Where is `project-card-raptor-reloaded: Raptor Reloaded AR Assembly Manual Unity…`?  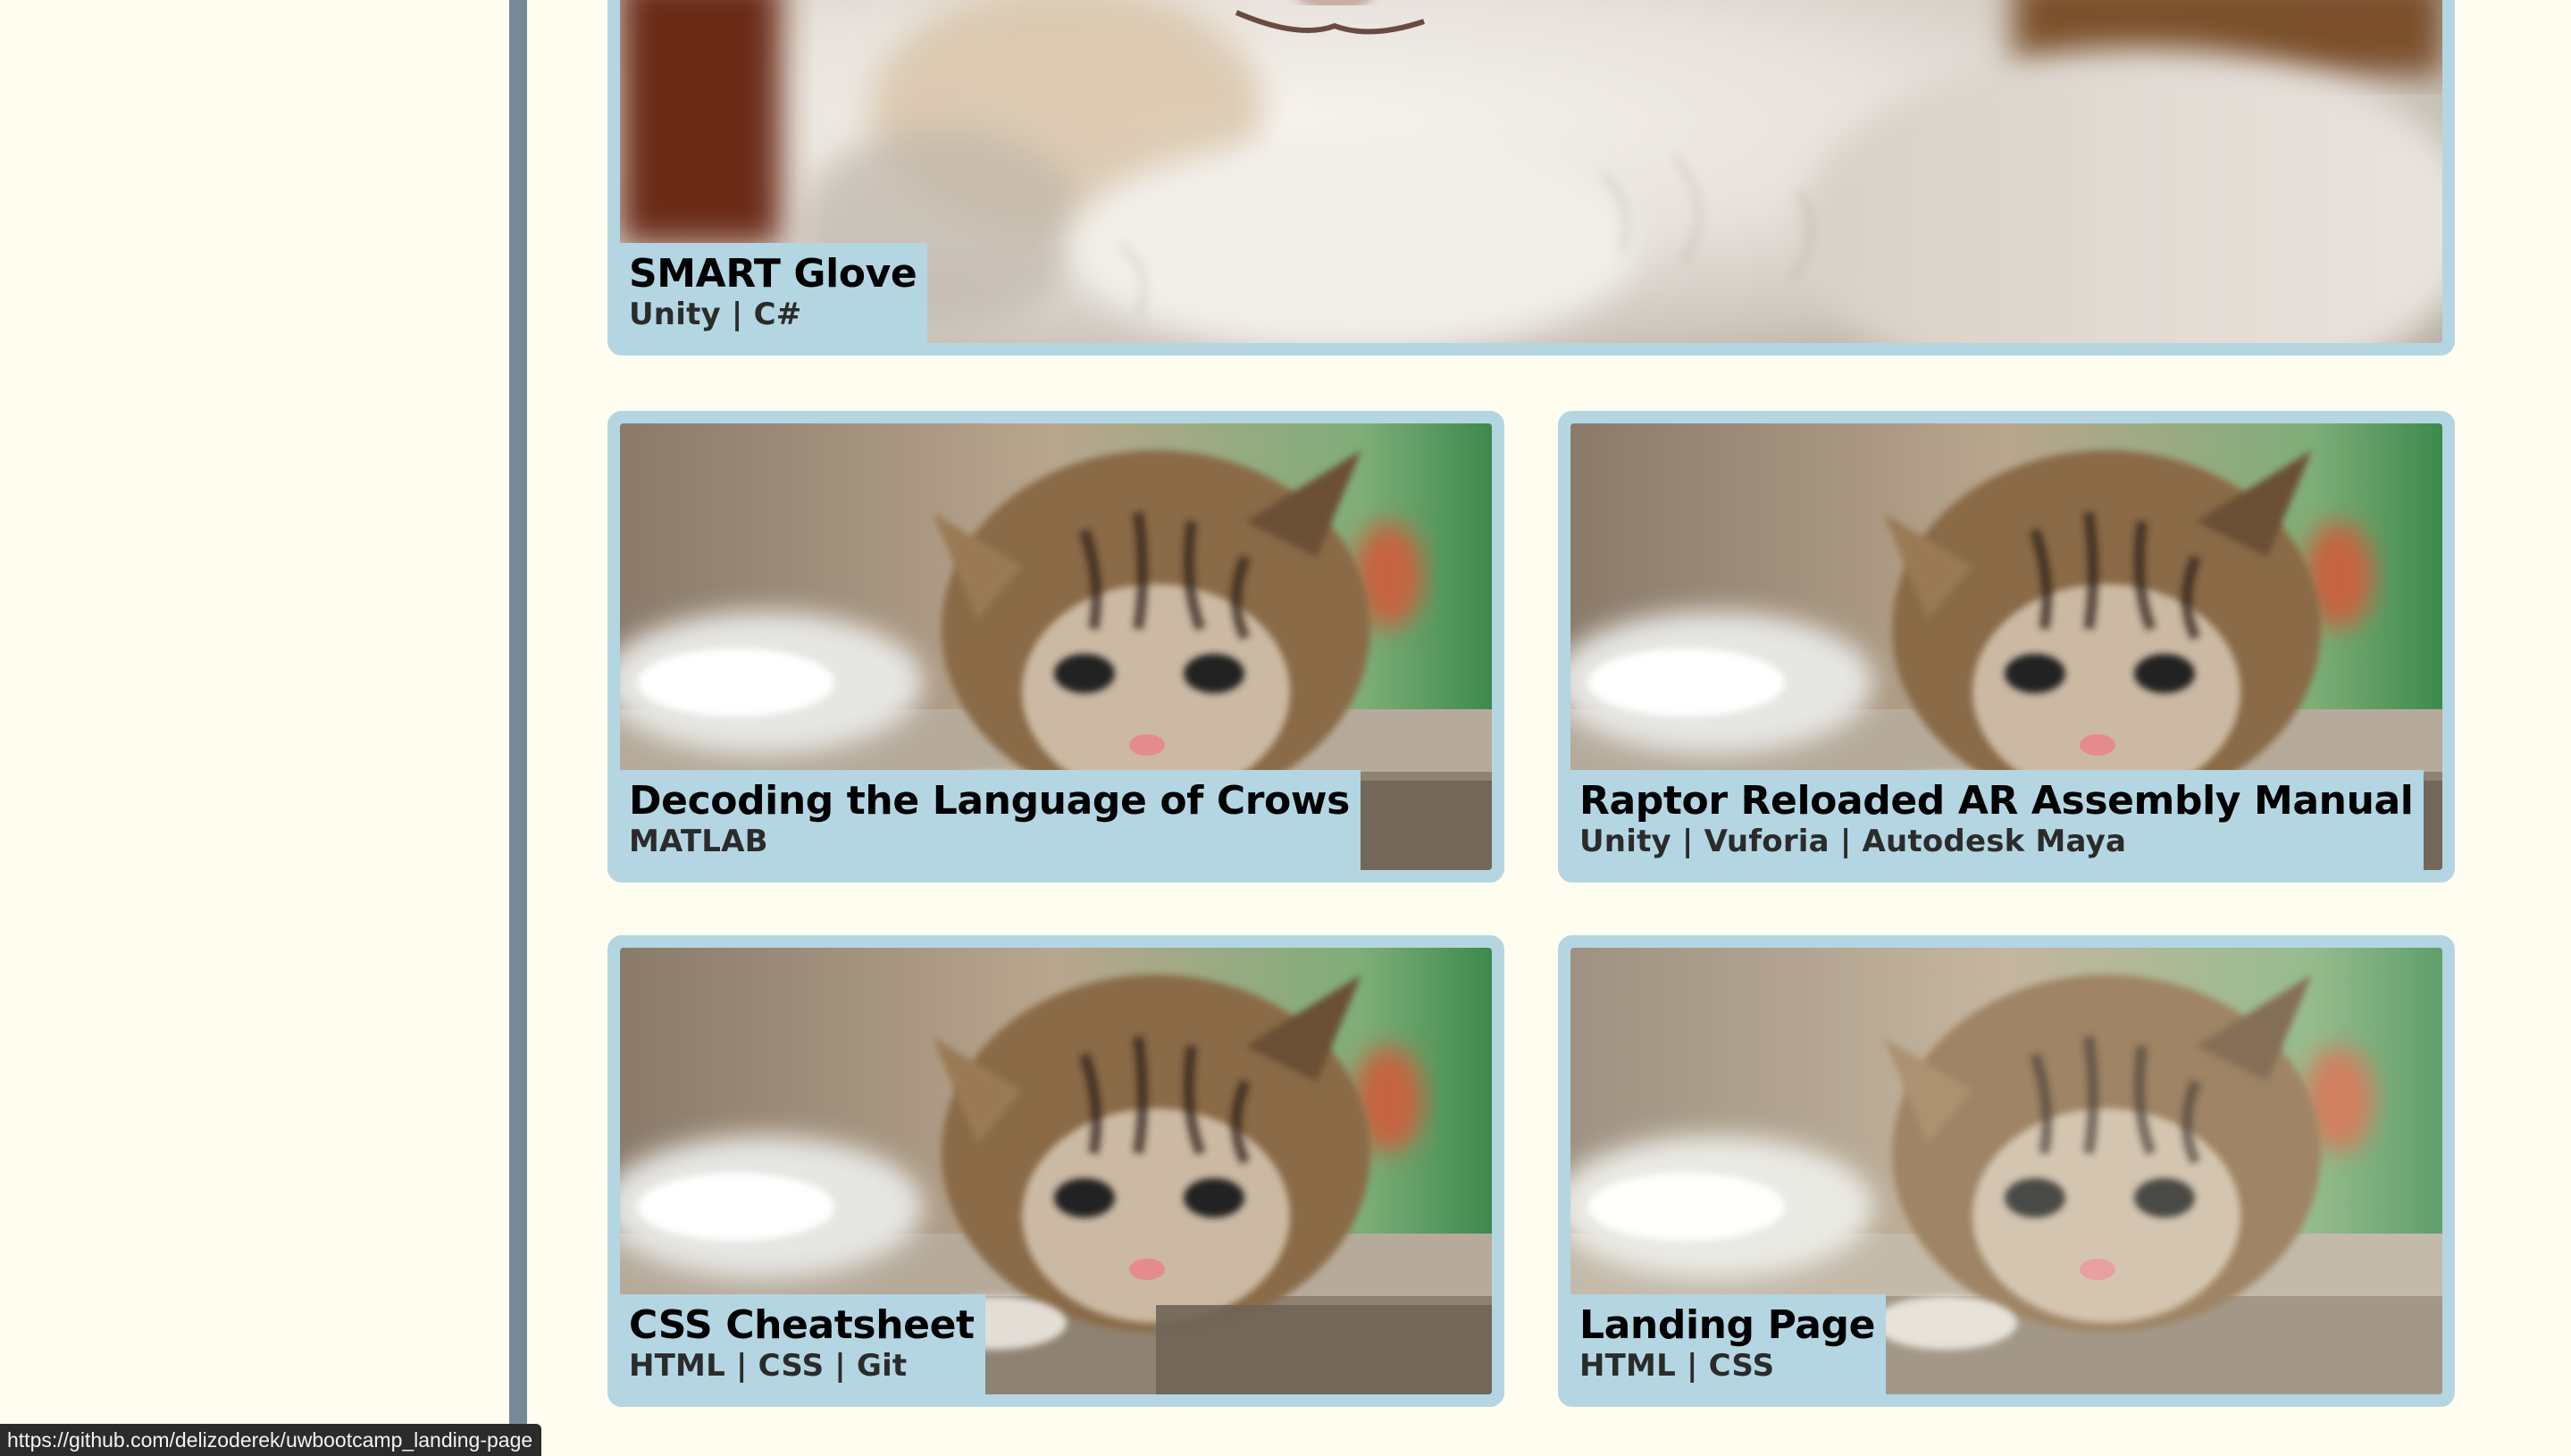 project-card-raptor-reloaded: Raptor Reloaded AR Assembly Manual Unity… is located at coordinates (2006, 647).